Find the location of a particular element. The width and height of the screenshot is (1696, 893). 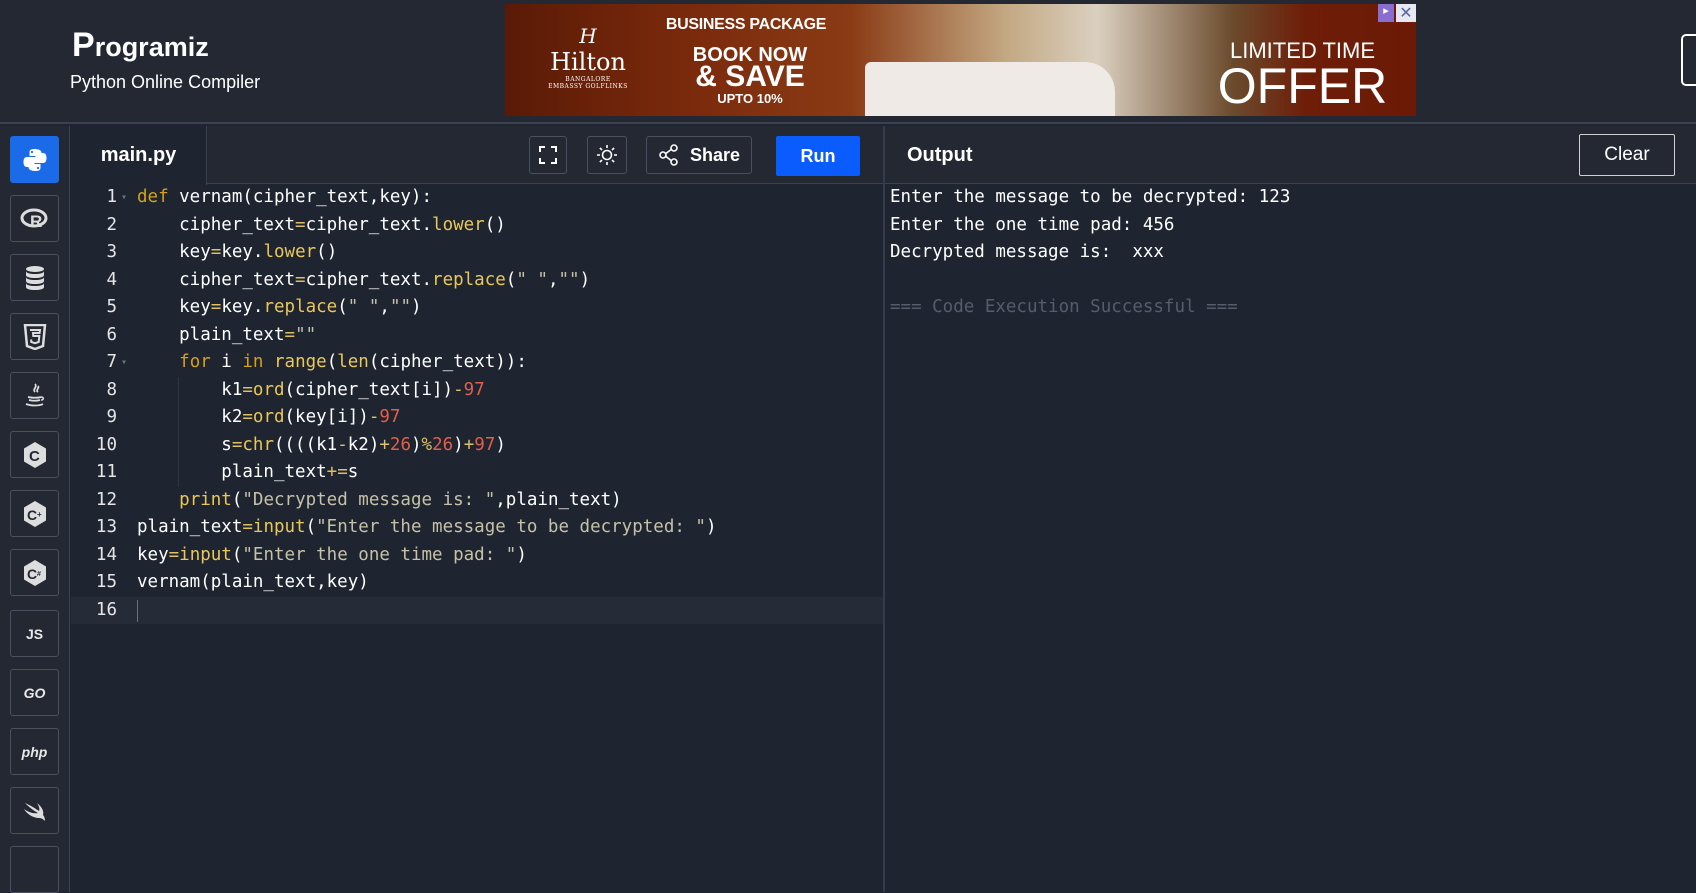

clear-button: Clear is located at coordinates (1627, 155).